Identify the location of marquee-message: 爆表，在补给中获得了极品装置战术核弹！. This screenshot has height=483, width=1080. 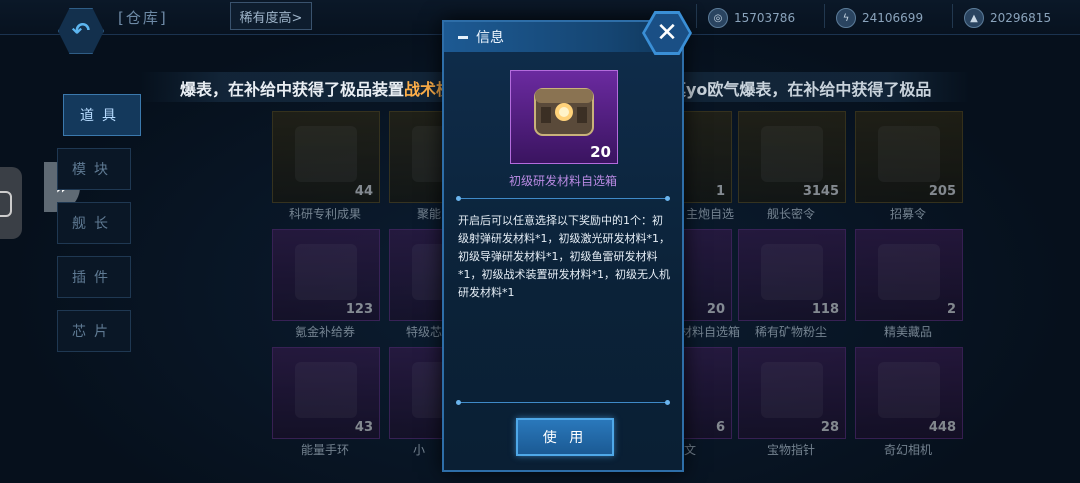
(332, 89).